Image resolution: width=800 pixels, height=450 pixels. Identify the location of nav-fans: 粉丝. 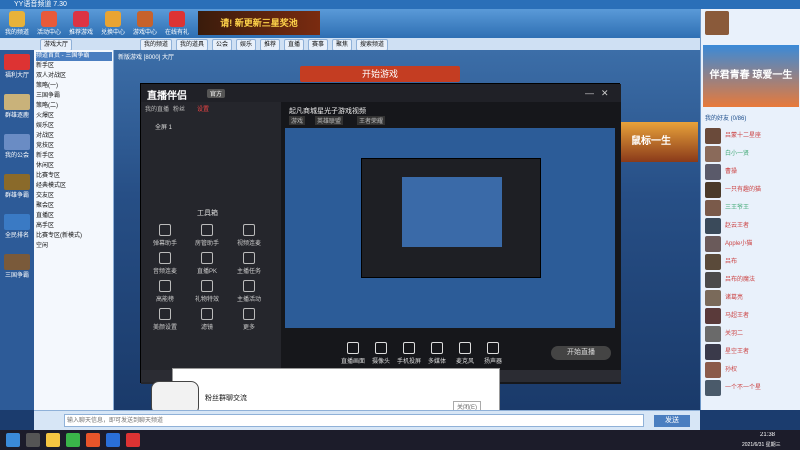
(179, 108).